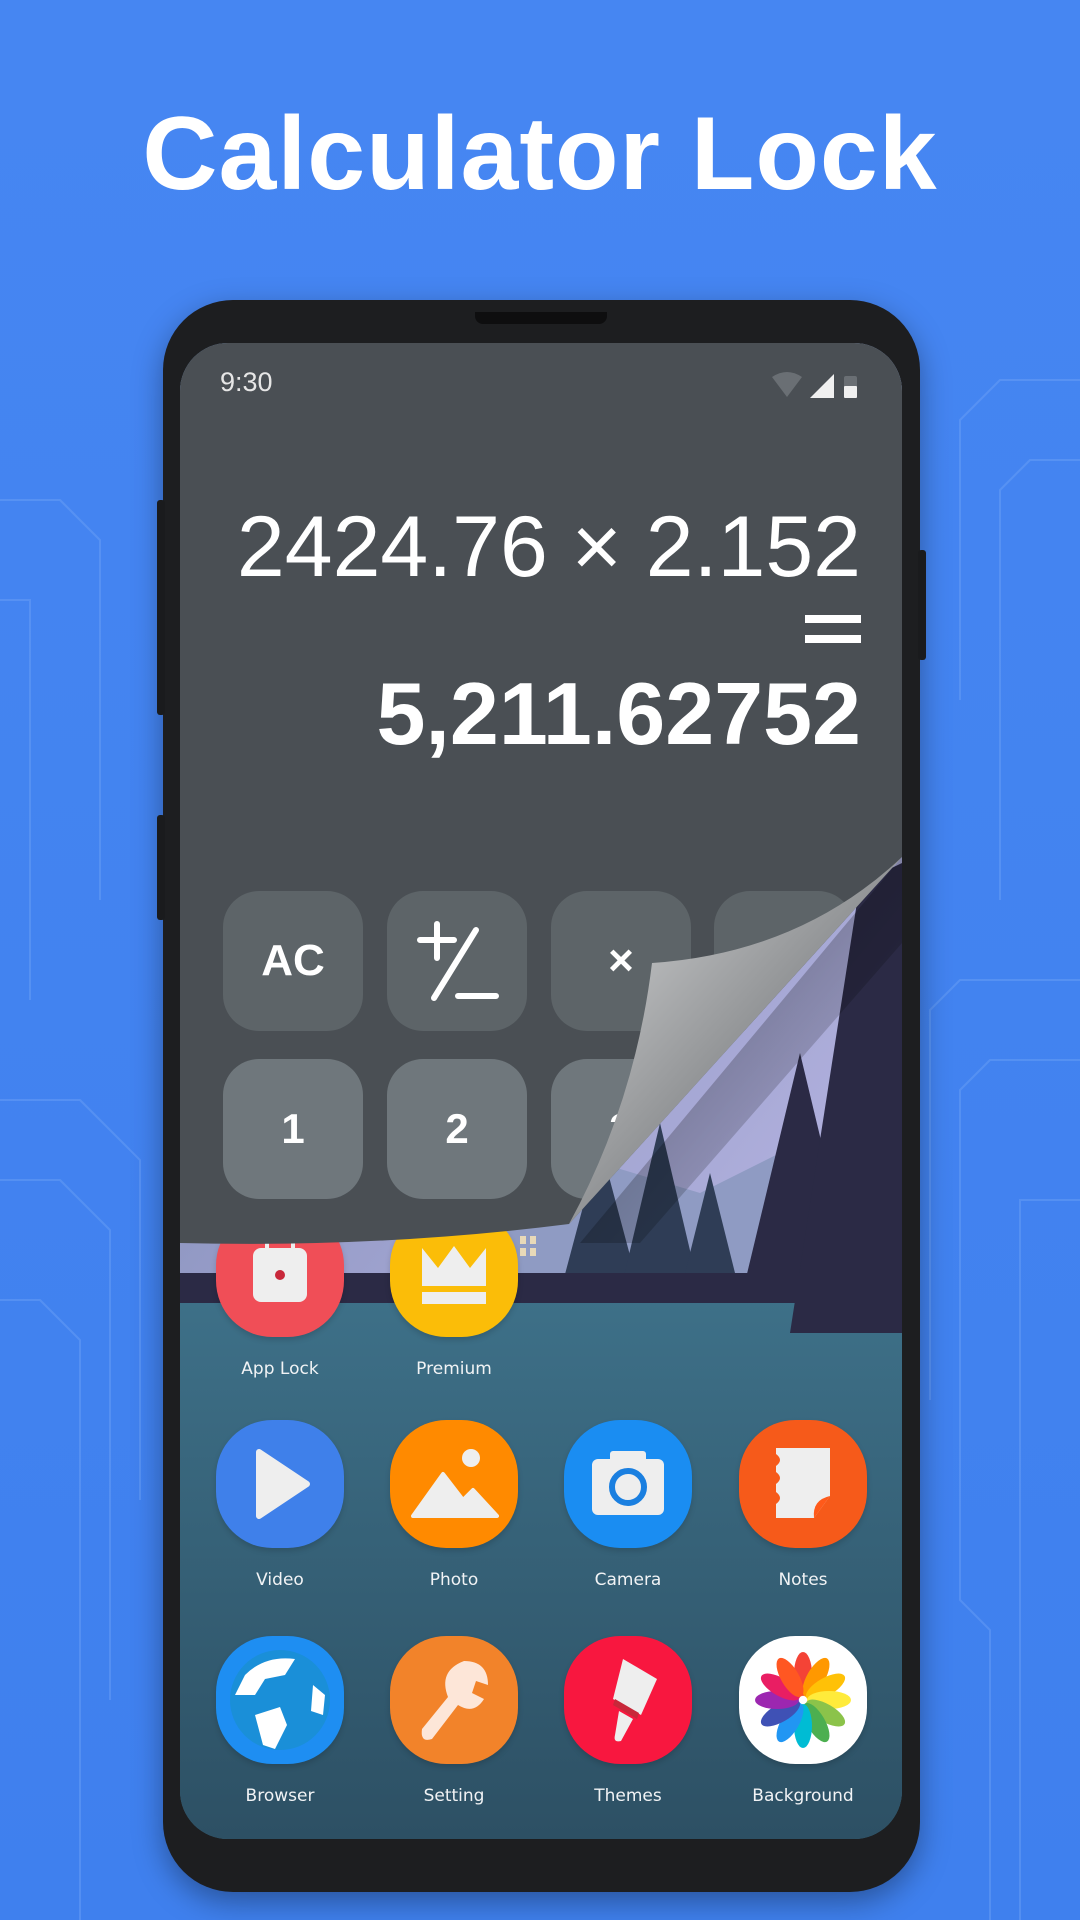  I want to click on app-label: App Lock, so click(280, 1369).